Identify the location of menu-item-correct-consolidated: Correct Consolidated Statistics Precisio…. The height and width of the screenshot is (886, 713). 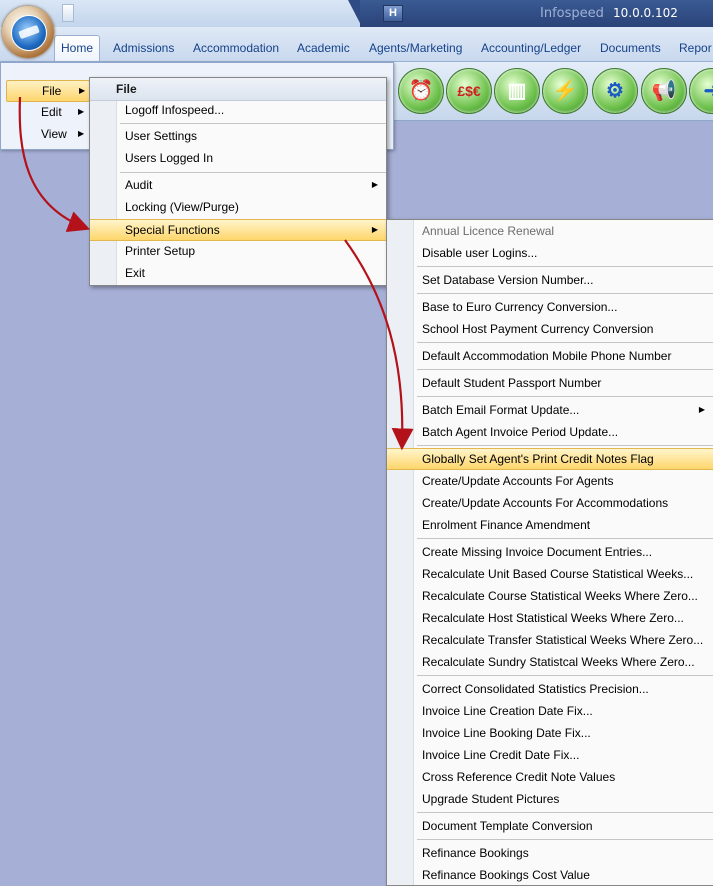
(550, 689).